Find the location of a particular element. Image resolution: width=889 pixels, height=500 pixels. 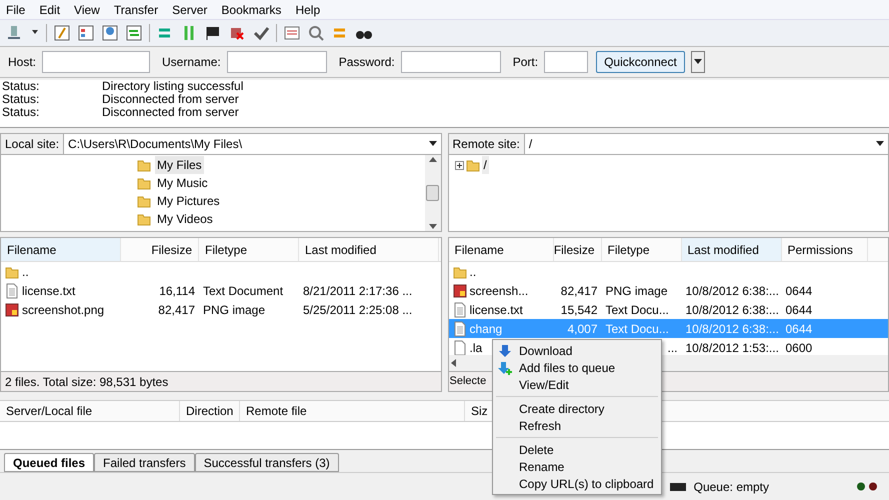

table-cell-text: screenshot.png is located at coordinates (63, 310).